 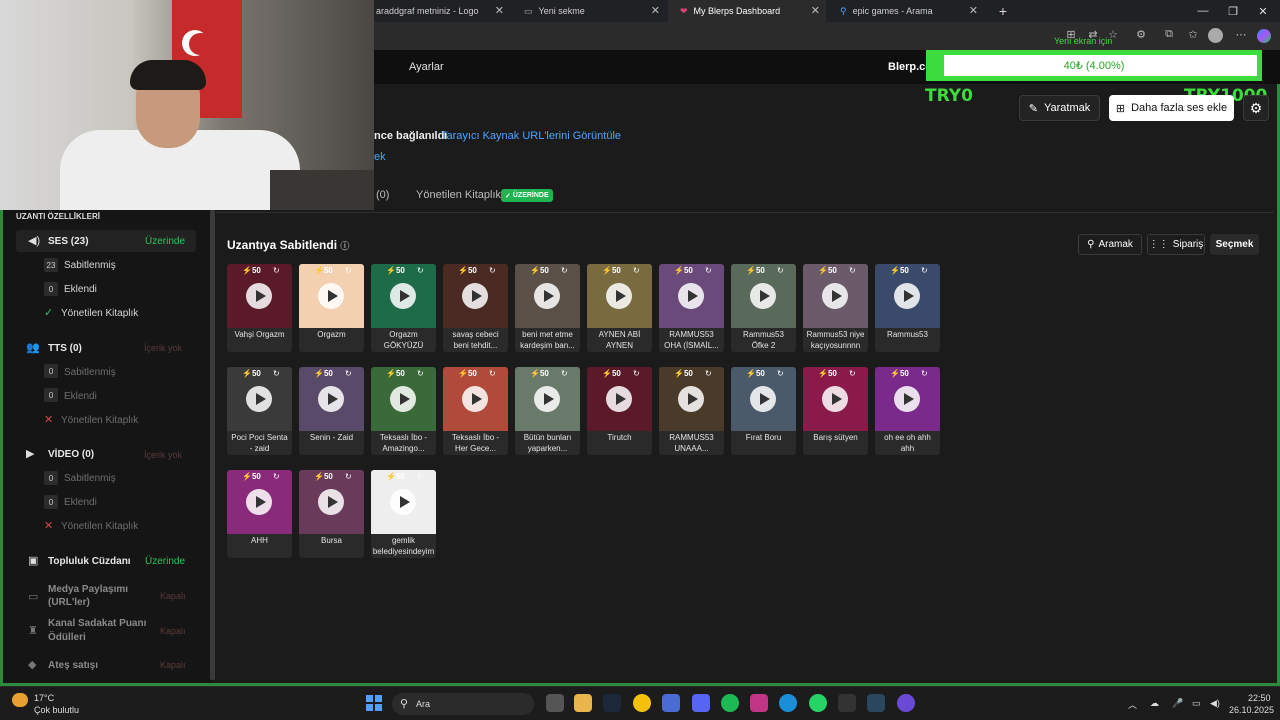 What do you see at coordinates (90, 478) in the screenshot?
I see `video-pinned: Sabitlenmiş` at bounding box center [90, 478].